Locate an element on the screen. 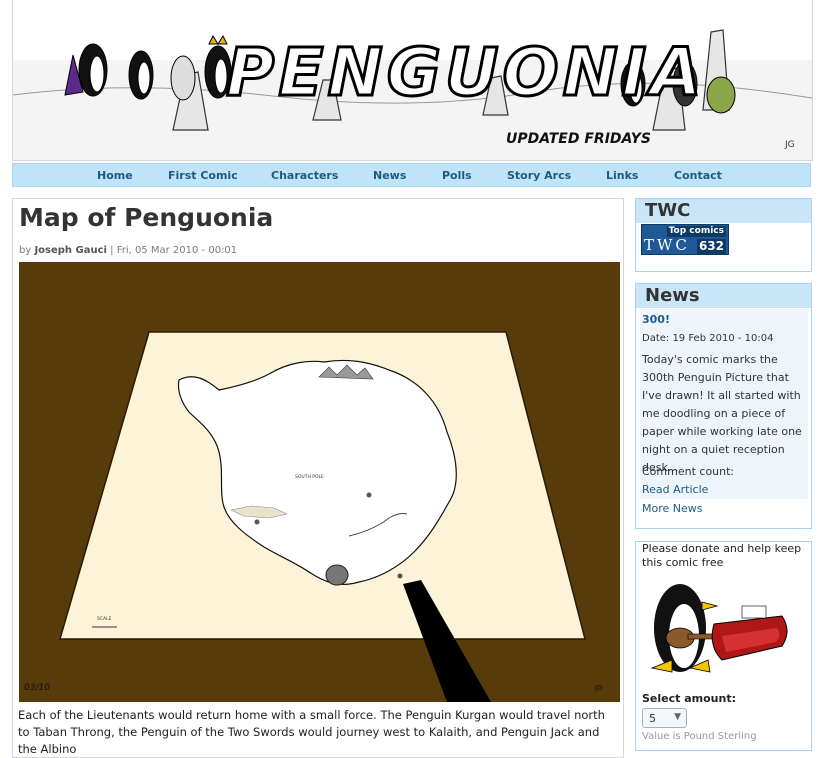 This screenshot has height=758, width=821. tagline-text: UPDATED FRIDAYS is located at coordinates (578, 139).